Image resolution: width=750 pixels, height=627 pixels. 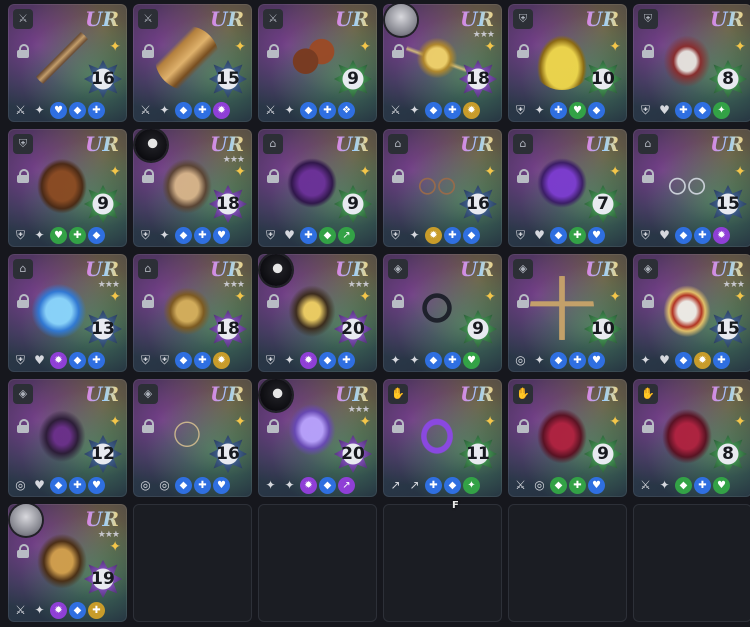 I want to click on equipment-card: ⌂ UR ✦ 15 ⛨ ♥ ◆ ✚ ✹, so click(x=691, y=188).